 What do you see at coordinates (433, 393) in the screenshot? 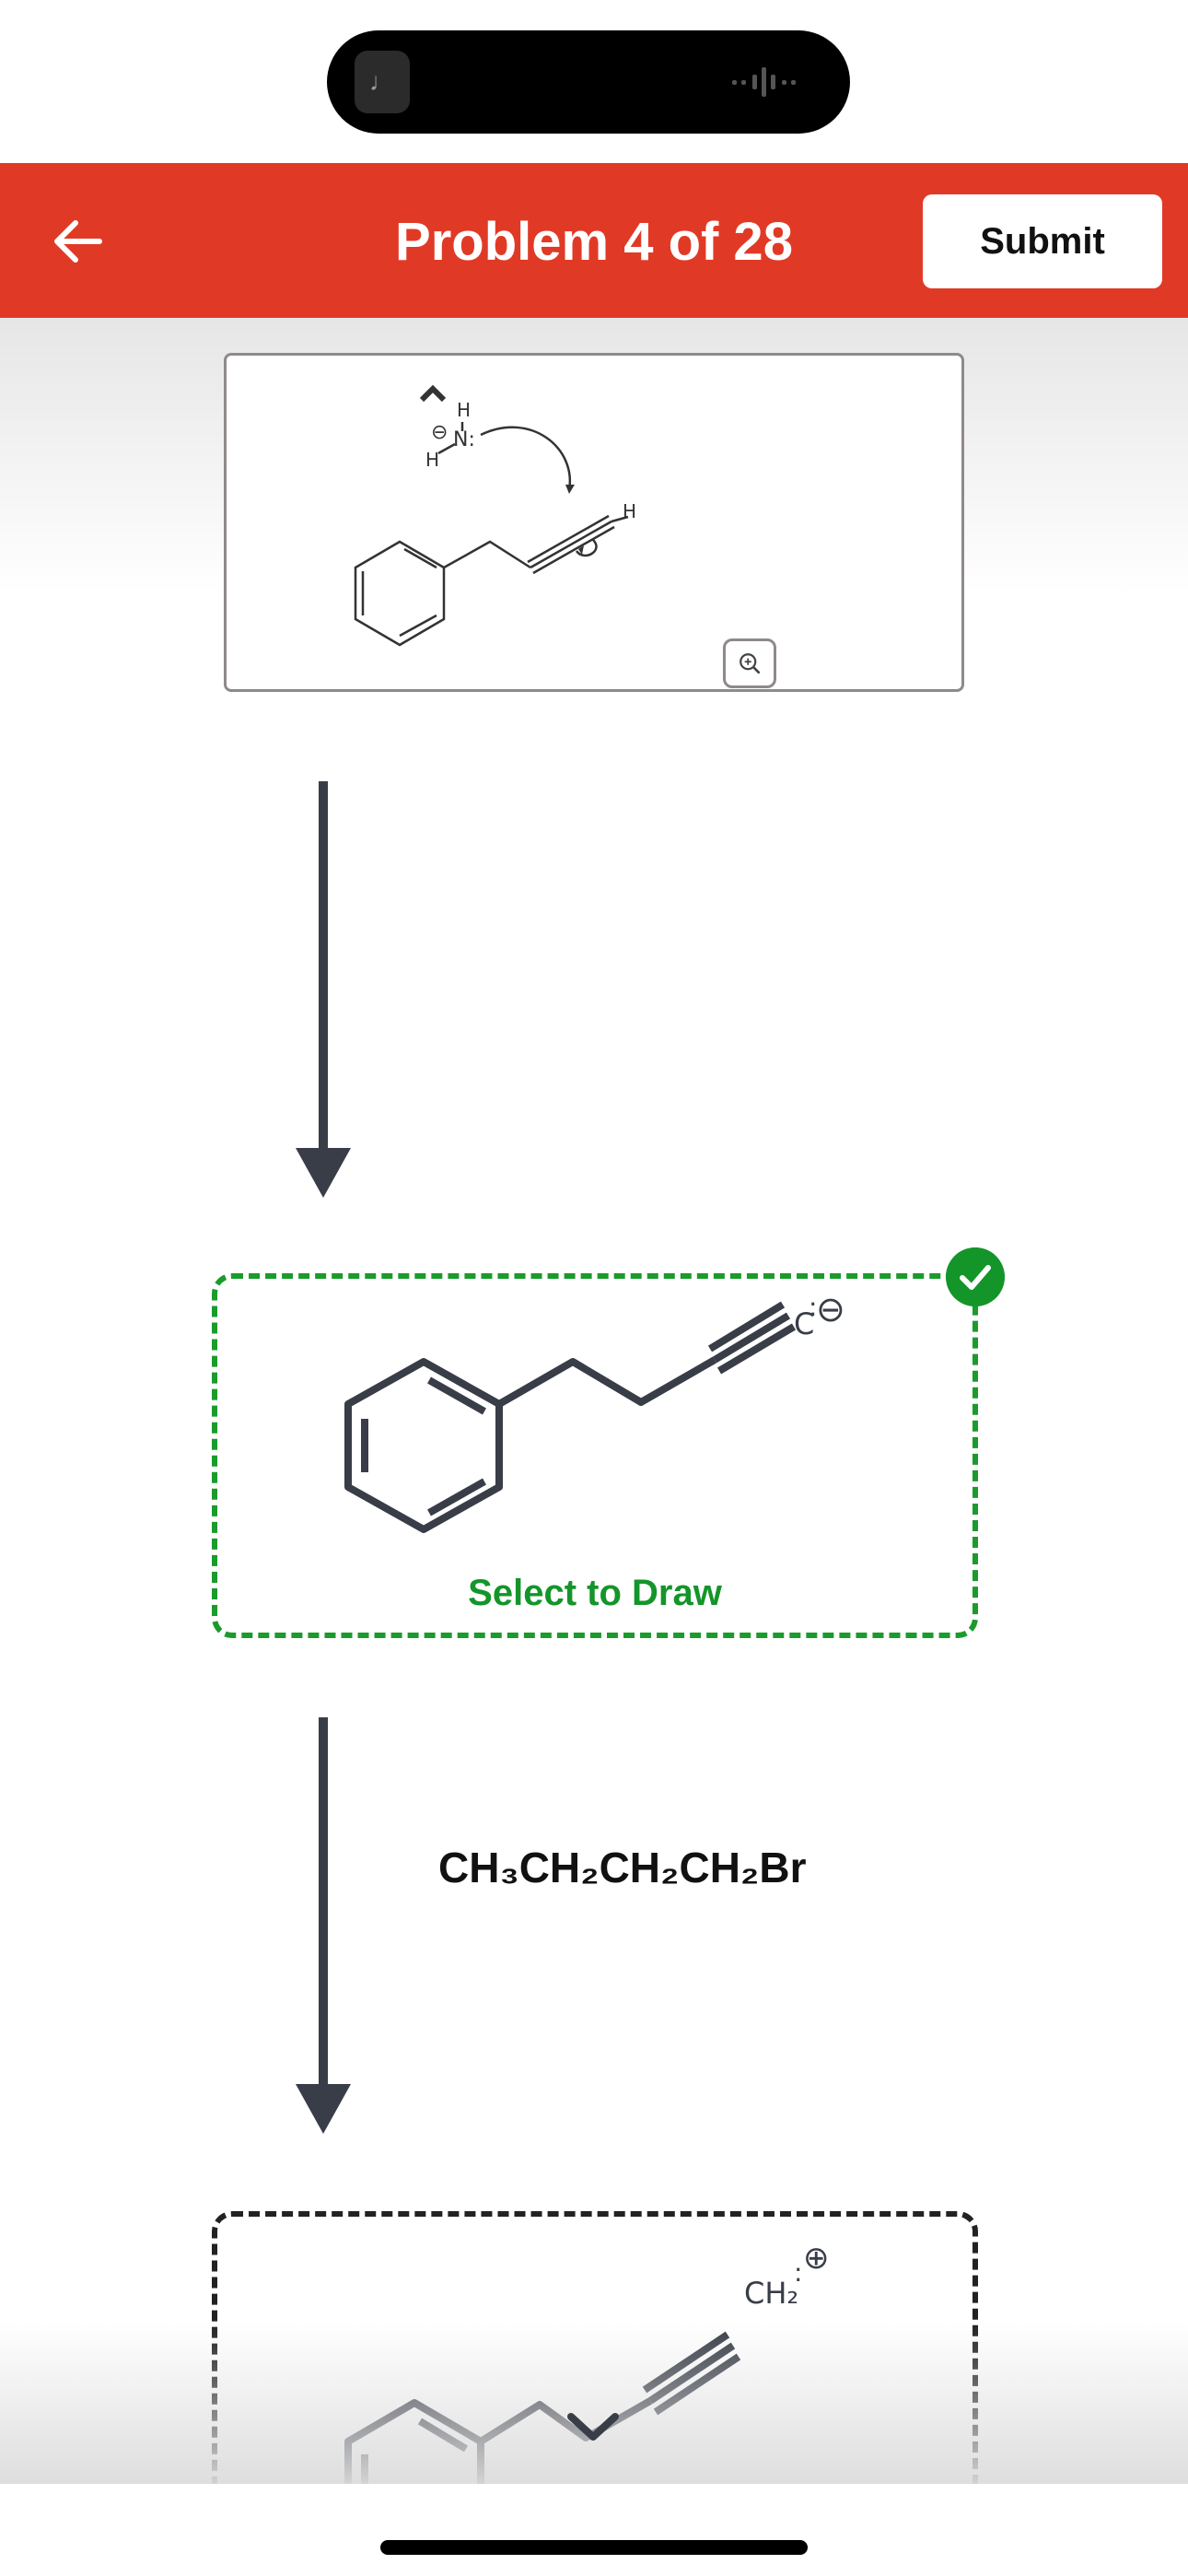
I see `chevron-up-icon` at bounding box center [433, 393].